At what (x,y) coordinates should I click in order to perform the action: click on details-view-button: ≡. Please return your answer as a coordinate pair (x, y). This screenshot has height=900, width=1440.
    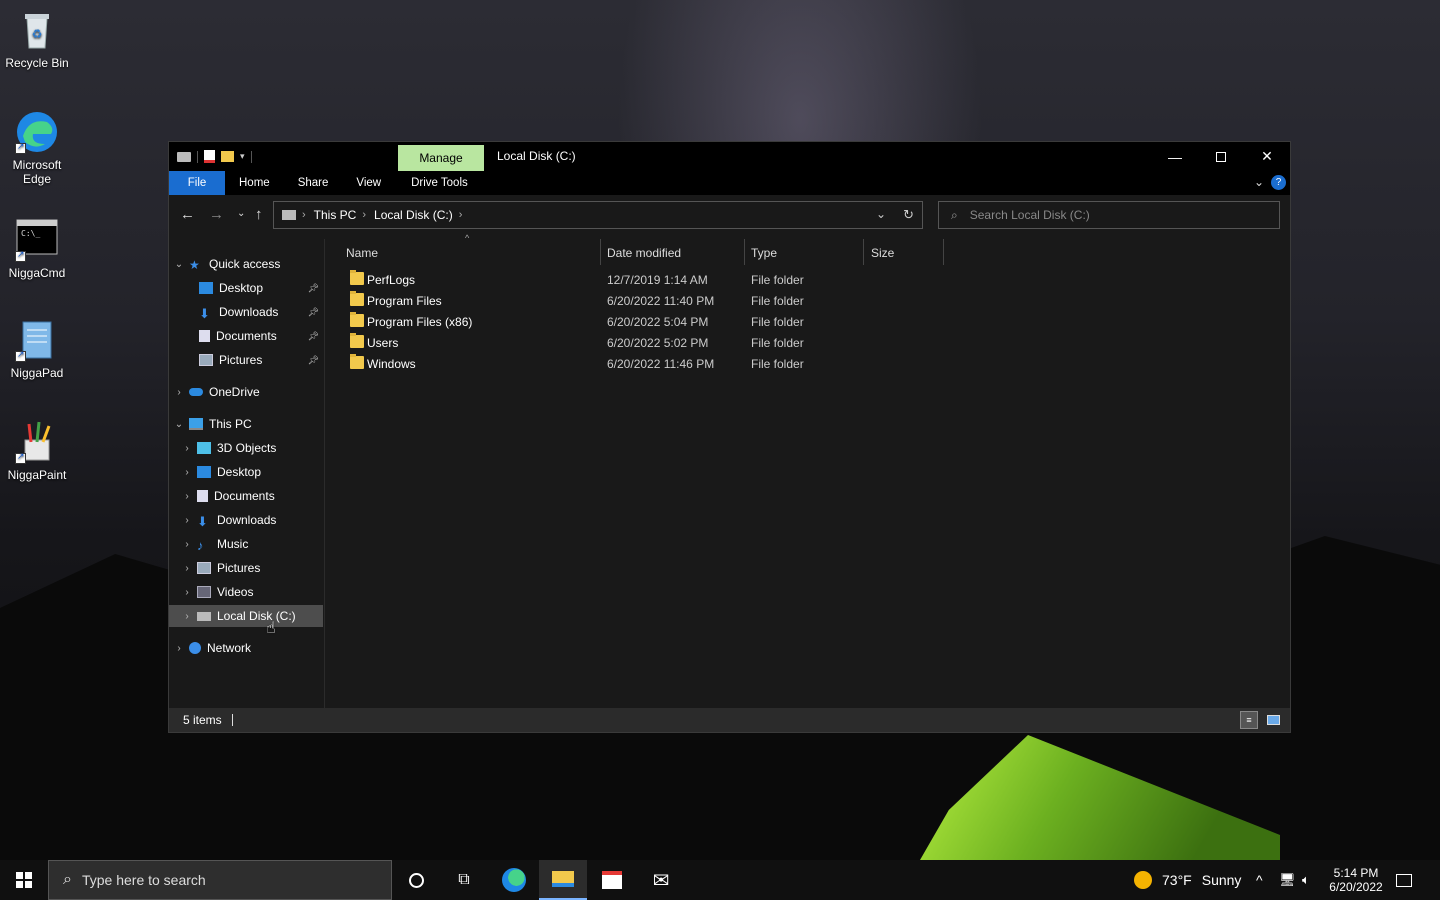
    Looking at the image, I should click on (1249, 720).